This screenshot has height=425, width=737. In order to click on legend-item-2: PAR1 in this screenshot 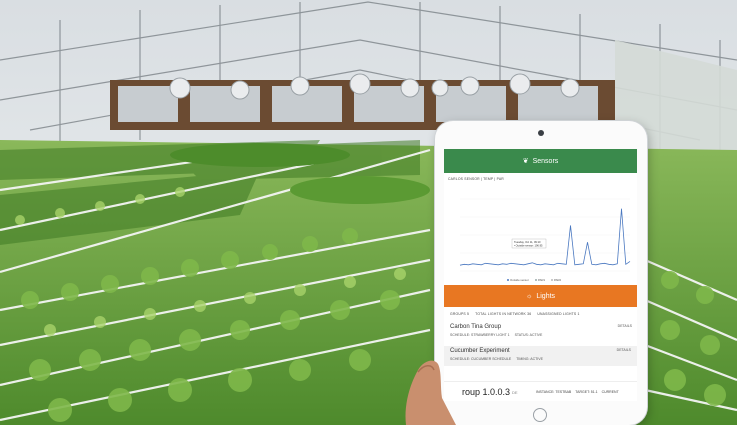, I will do `click(542, 280)`.